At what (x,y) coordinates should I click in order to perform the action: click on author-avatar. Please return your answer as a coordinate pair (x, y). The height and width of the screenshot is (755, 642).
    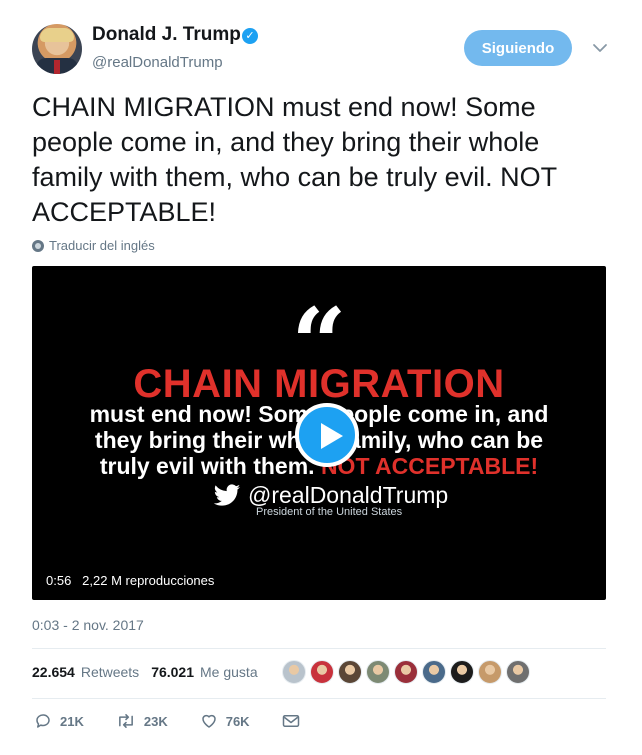
    Looking at the image, I should click on (57, 49).